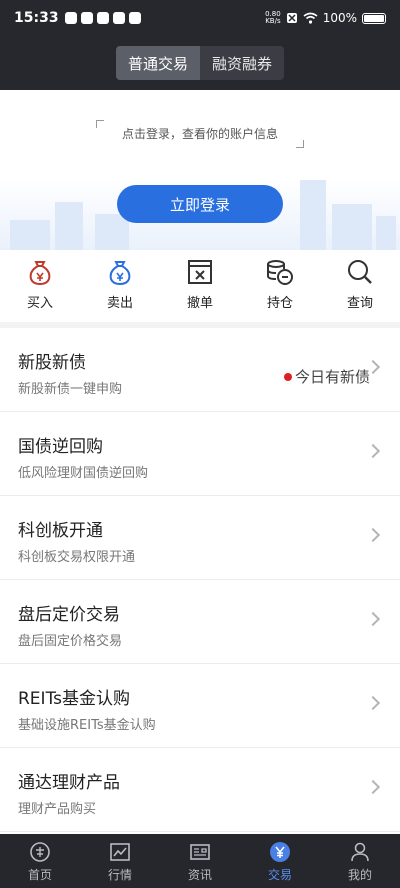 The image size is (400, 888). Describe the element at coordinates (242, 63) in the screenshot. I see `tab-margin-trading: 融资融券` at that location.